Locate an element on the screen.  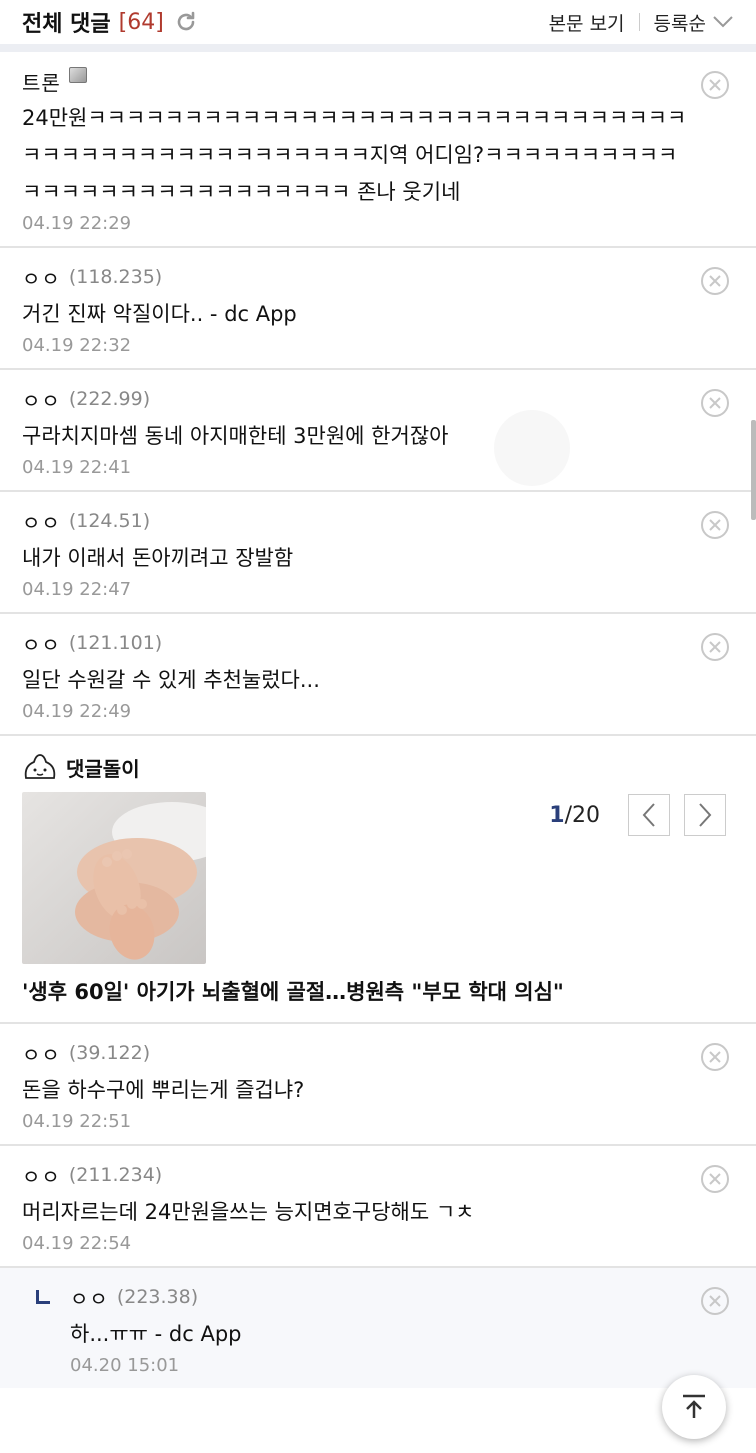
scrollbar is located at coordinates (753, 470).